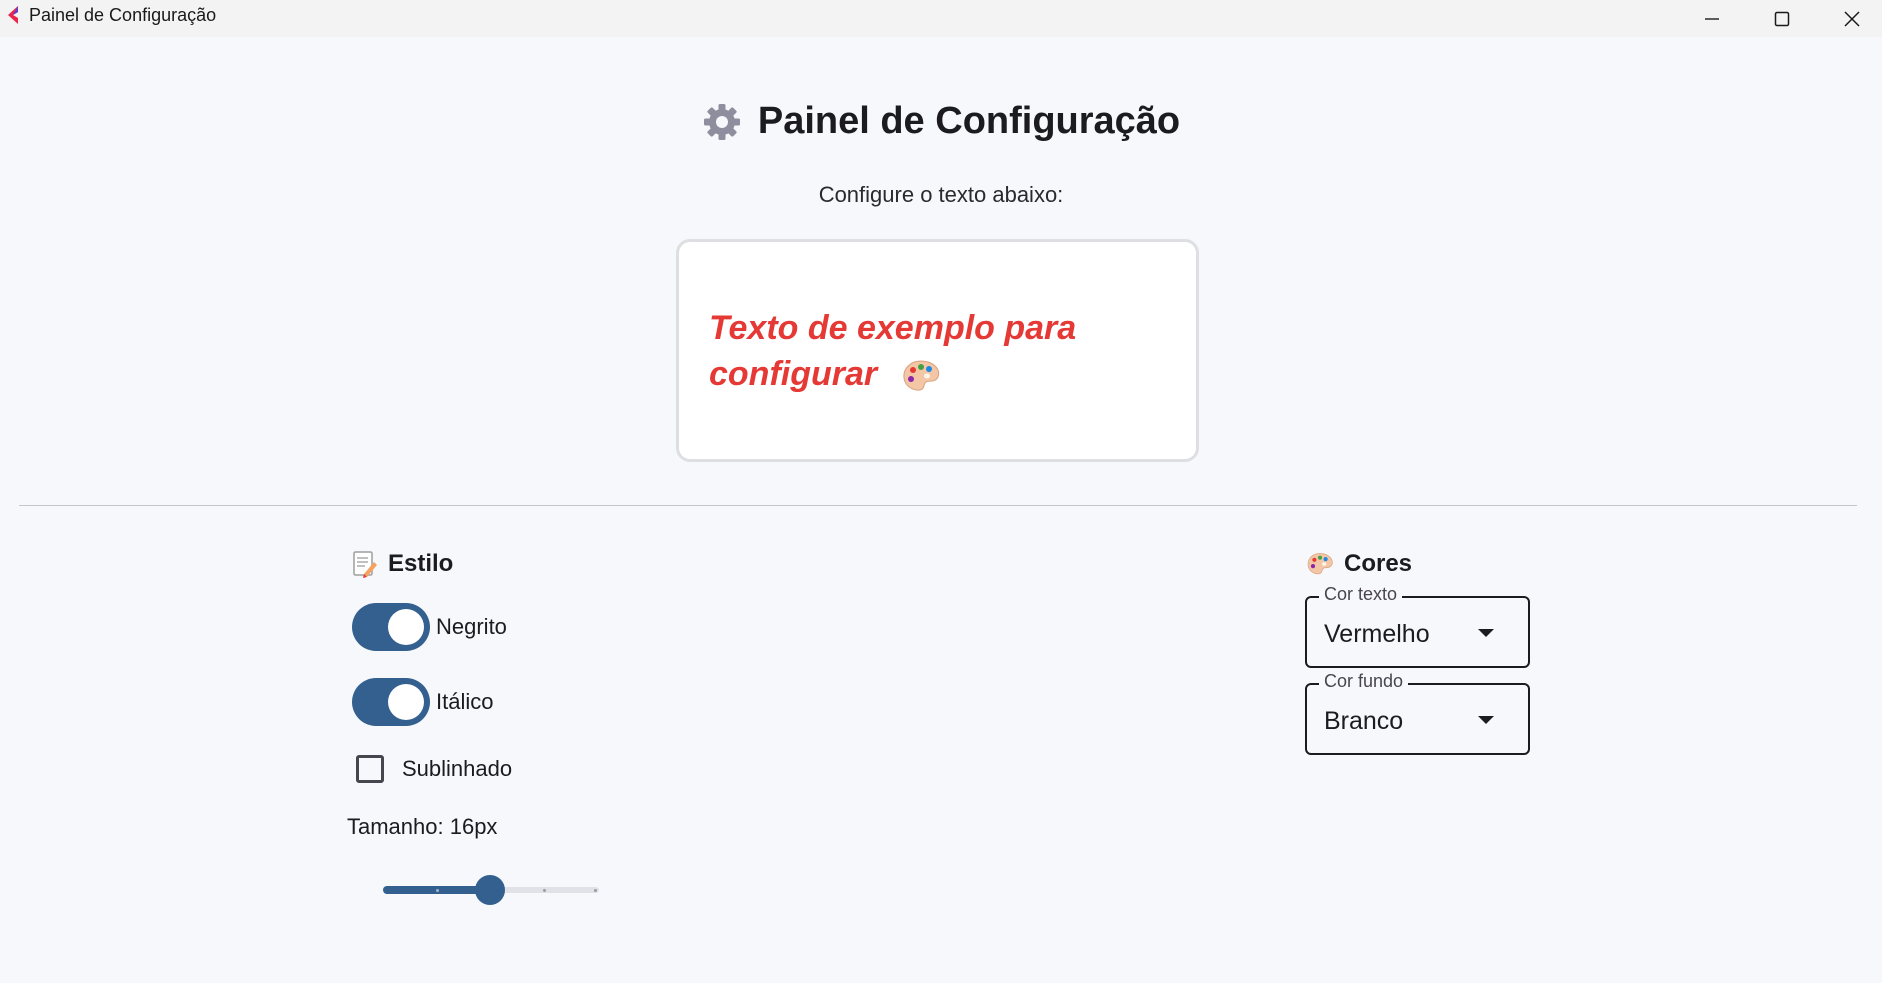  Describe the element at coordinates (370, 769) in the screenshot. I see `underline-checkbox` at that location.